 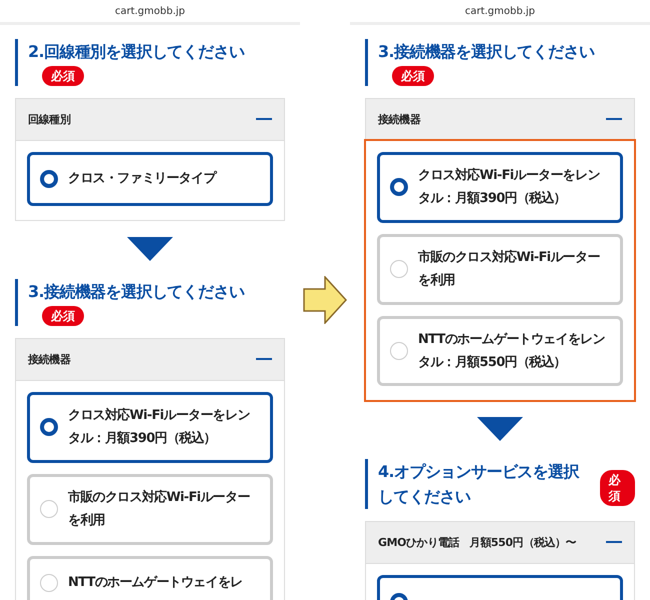 What do you see at coordinates (136, 51) in the screenshot?
I see `section-title: 2.回線種別を選択してください` at bounding box center [136, 51].